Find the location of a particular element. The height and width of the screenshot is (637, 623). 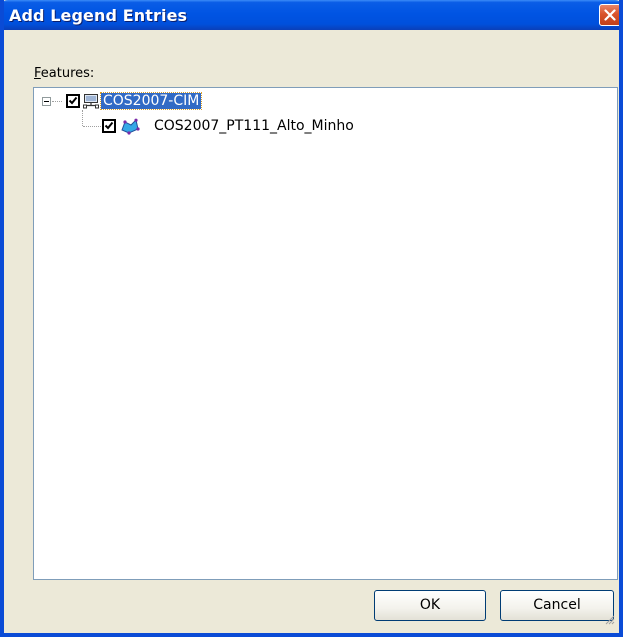

polygon-feature-icon is located at coordinates (130, 128).